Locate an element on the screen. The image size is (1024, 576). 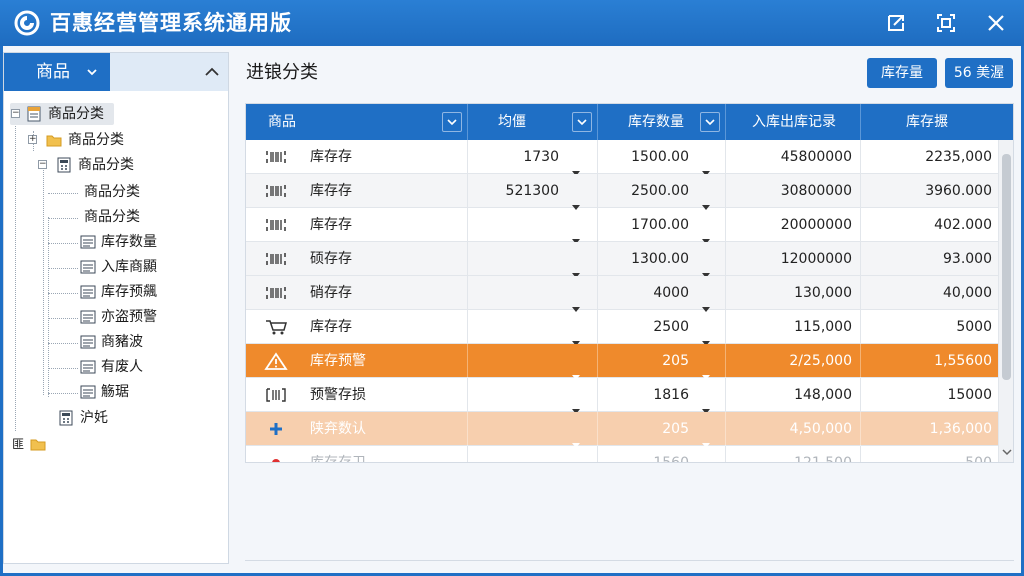
table-row: 陕弃数认 205 4,50,000 1,36,000 is located at coordinates (622, 430).